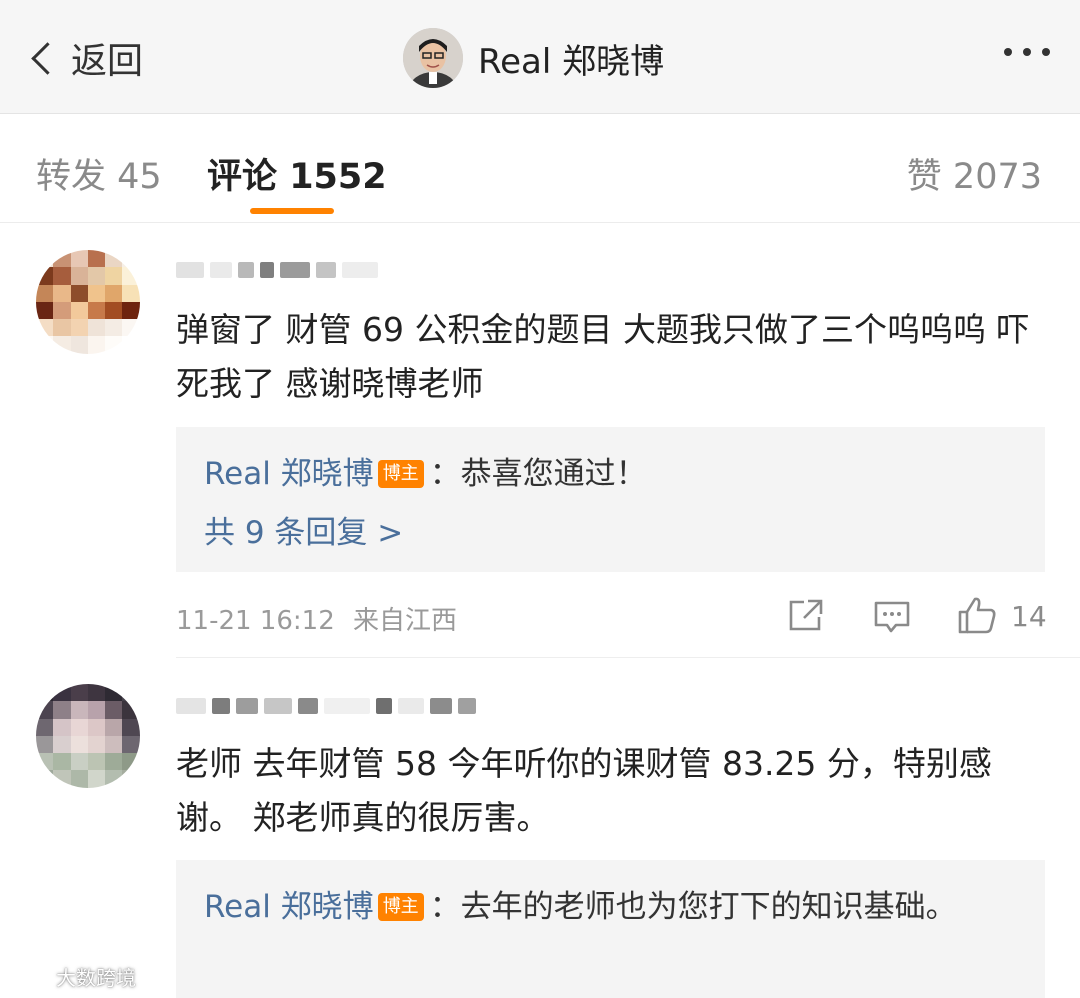  Describe the element at coordinates (47, 58) in the screenshot. I see `chevron-left-icon` at that location.